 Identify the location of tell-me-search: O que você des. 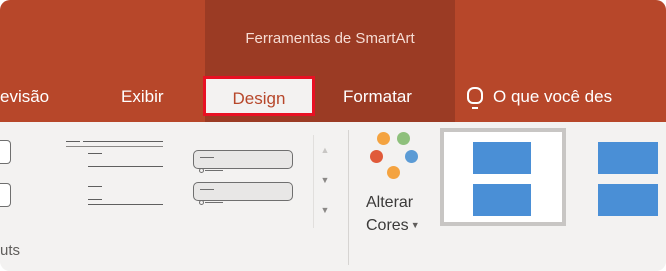
(539, 97).